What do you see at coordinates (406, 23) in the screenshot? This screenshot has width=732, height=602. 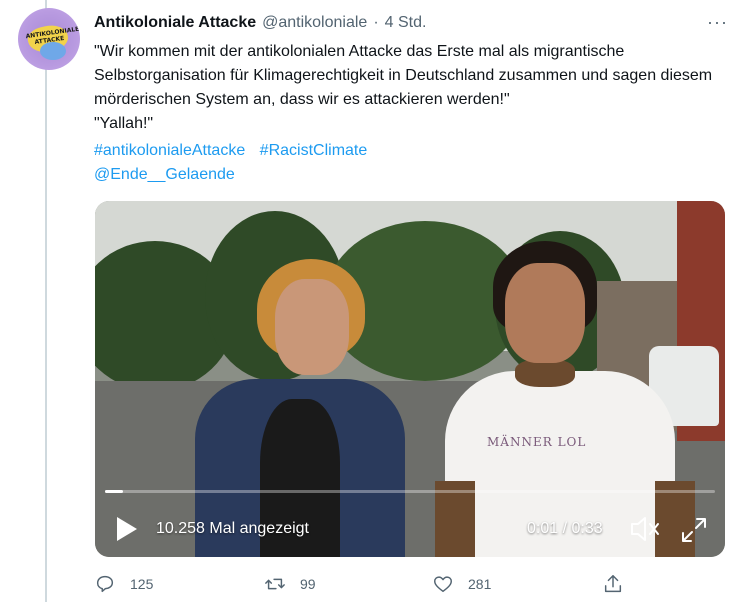 I see `tweet-timestamp: 4 Std.` at bounding box center [406, 23].